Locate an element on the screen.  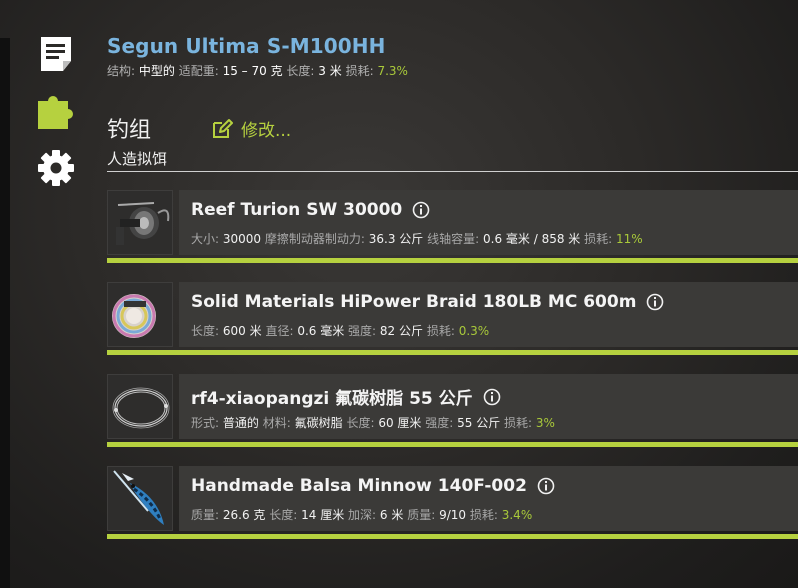
document-icon is located at coordinates (56, 54).